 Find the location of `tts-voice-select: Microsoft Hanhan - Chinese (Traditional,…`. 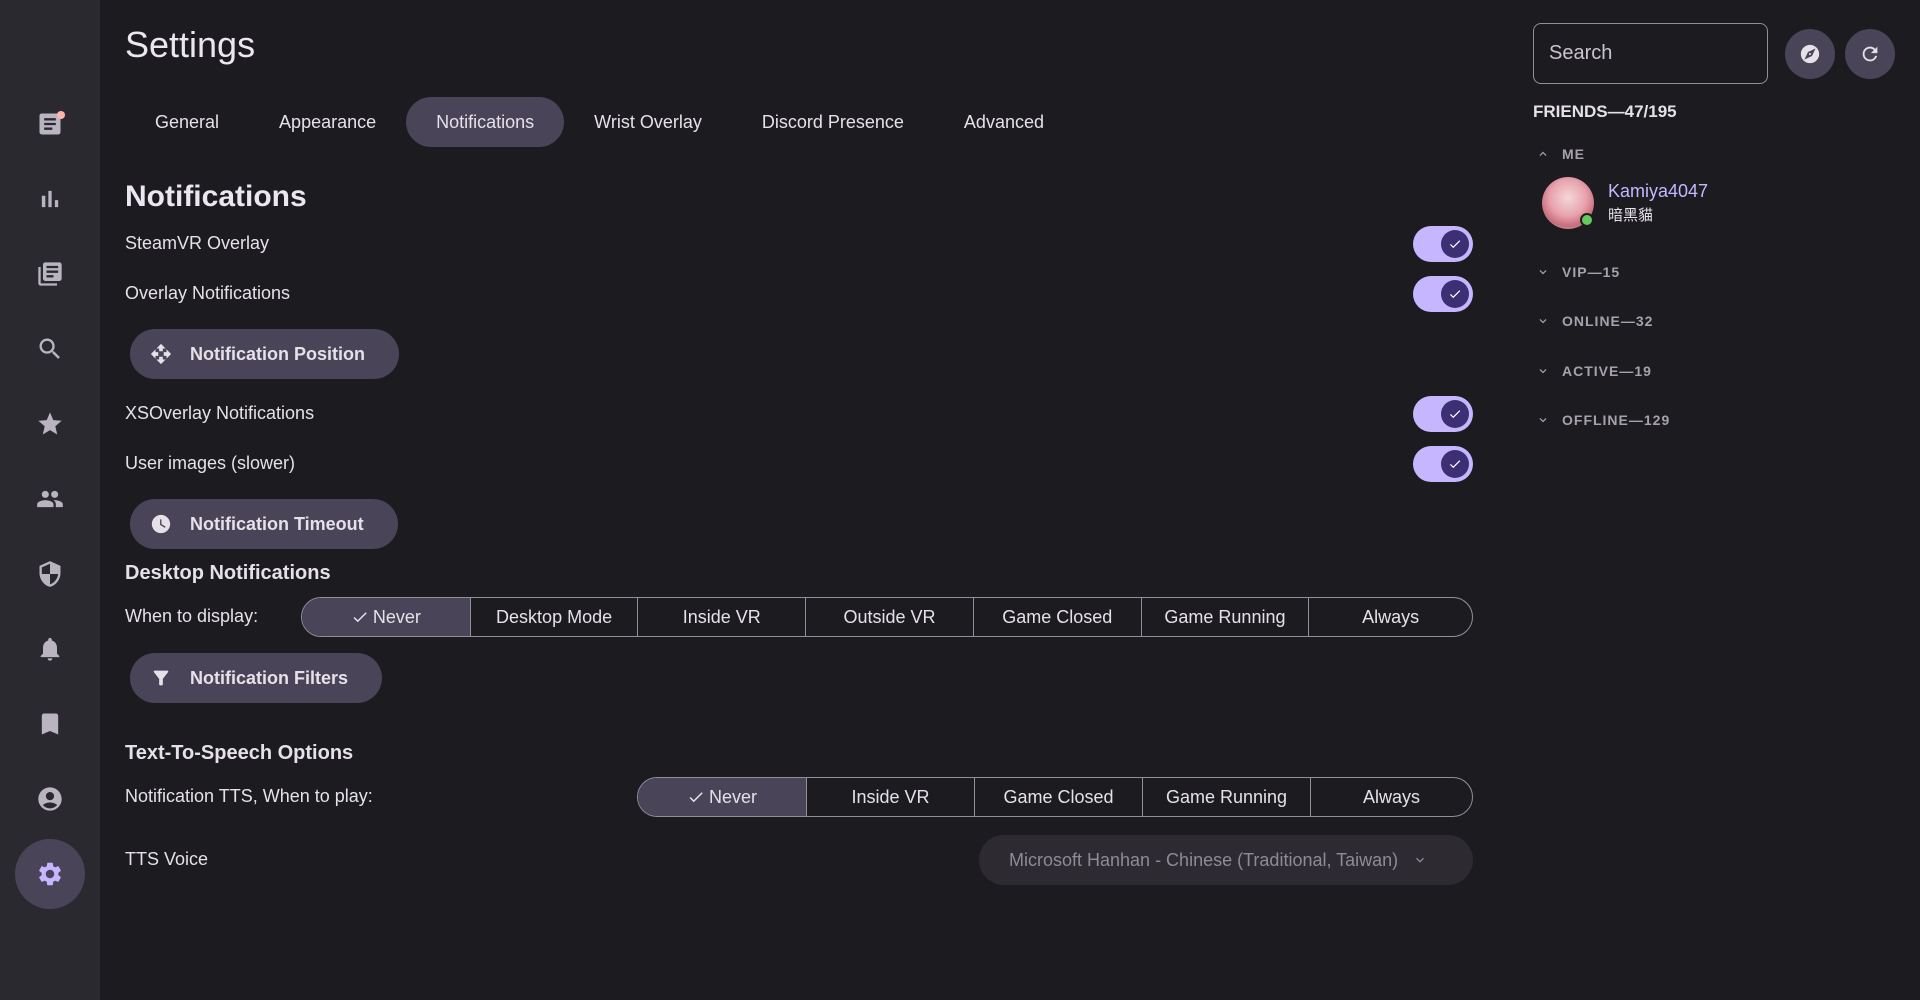

tts-voice-select: Microsoft Hanhan - Chinese (Traditional,… is located at coordinates (1226, 860).